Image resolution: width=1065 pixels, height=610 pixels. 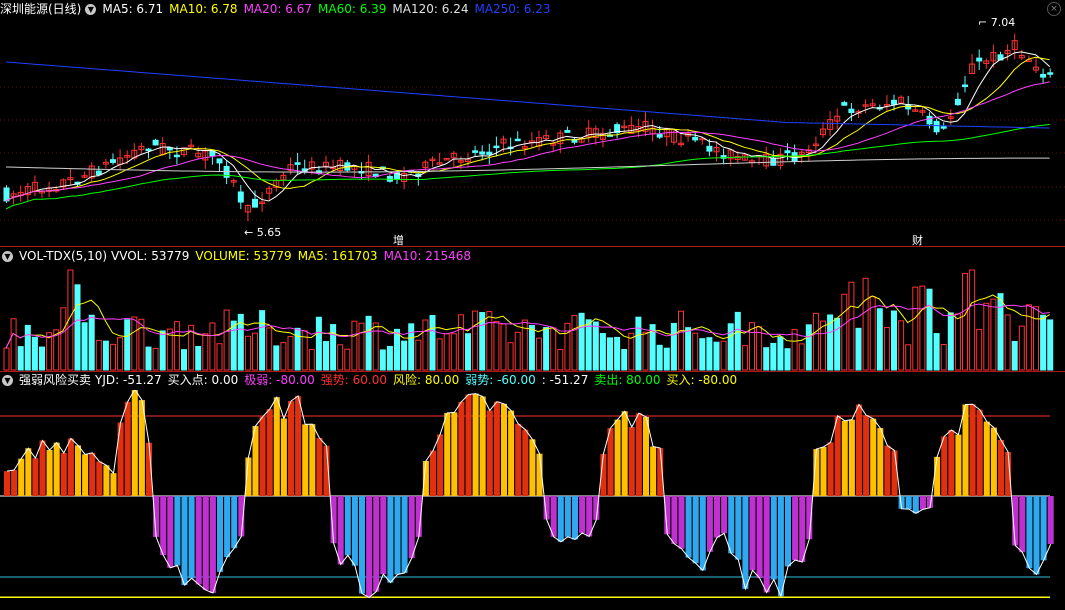 I want to click on low-price-label: ← 5.65, so click(x=263, y=232).